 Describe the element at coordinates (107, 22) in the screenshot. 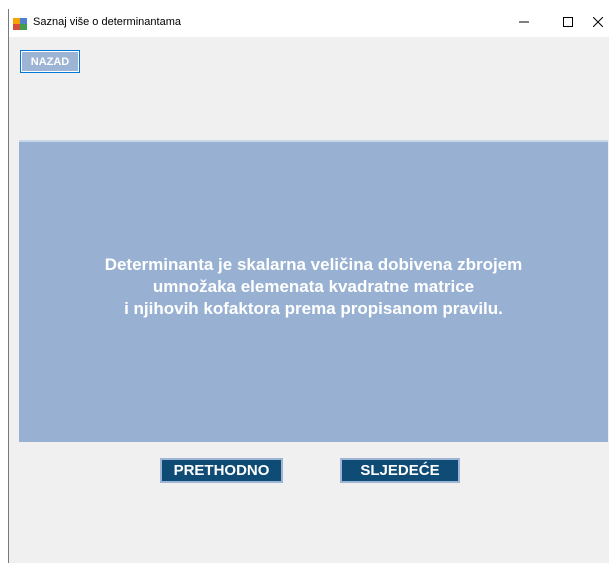

I see `window-title: Saznaj više o determinantama` at that location.